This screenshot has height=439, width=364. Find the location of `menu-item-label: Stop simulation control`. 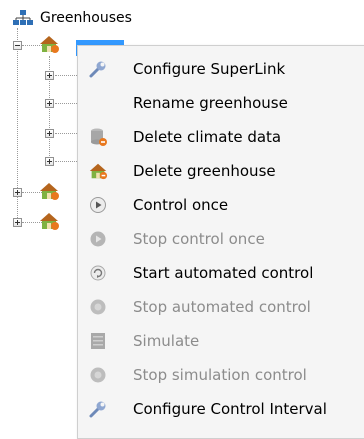

menu-item-label: Stop simulation control is located at coordinates (220, 375).